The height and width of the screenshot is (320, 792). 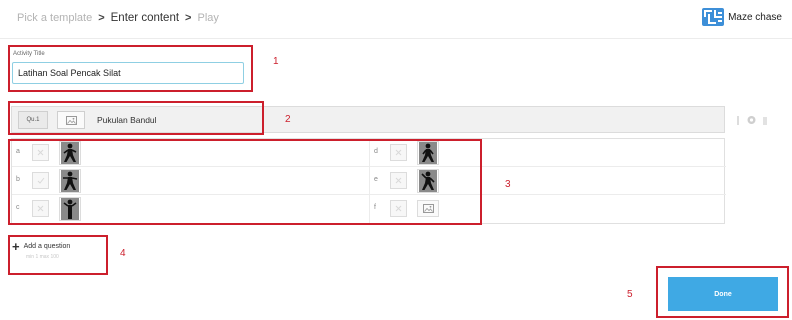 I want to click on duplicate-icon, so click(x=751, y=121).